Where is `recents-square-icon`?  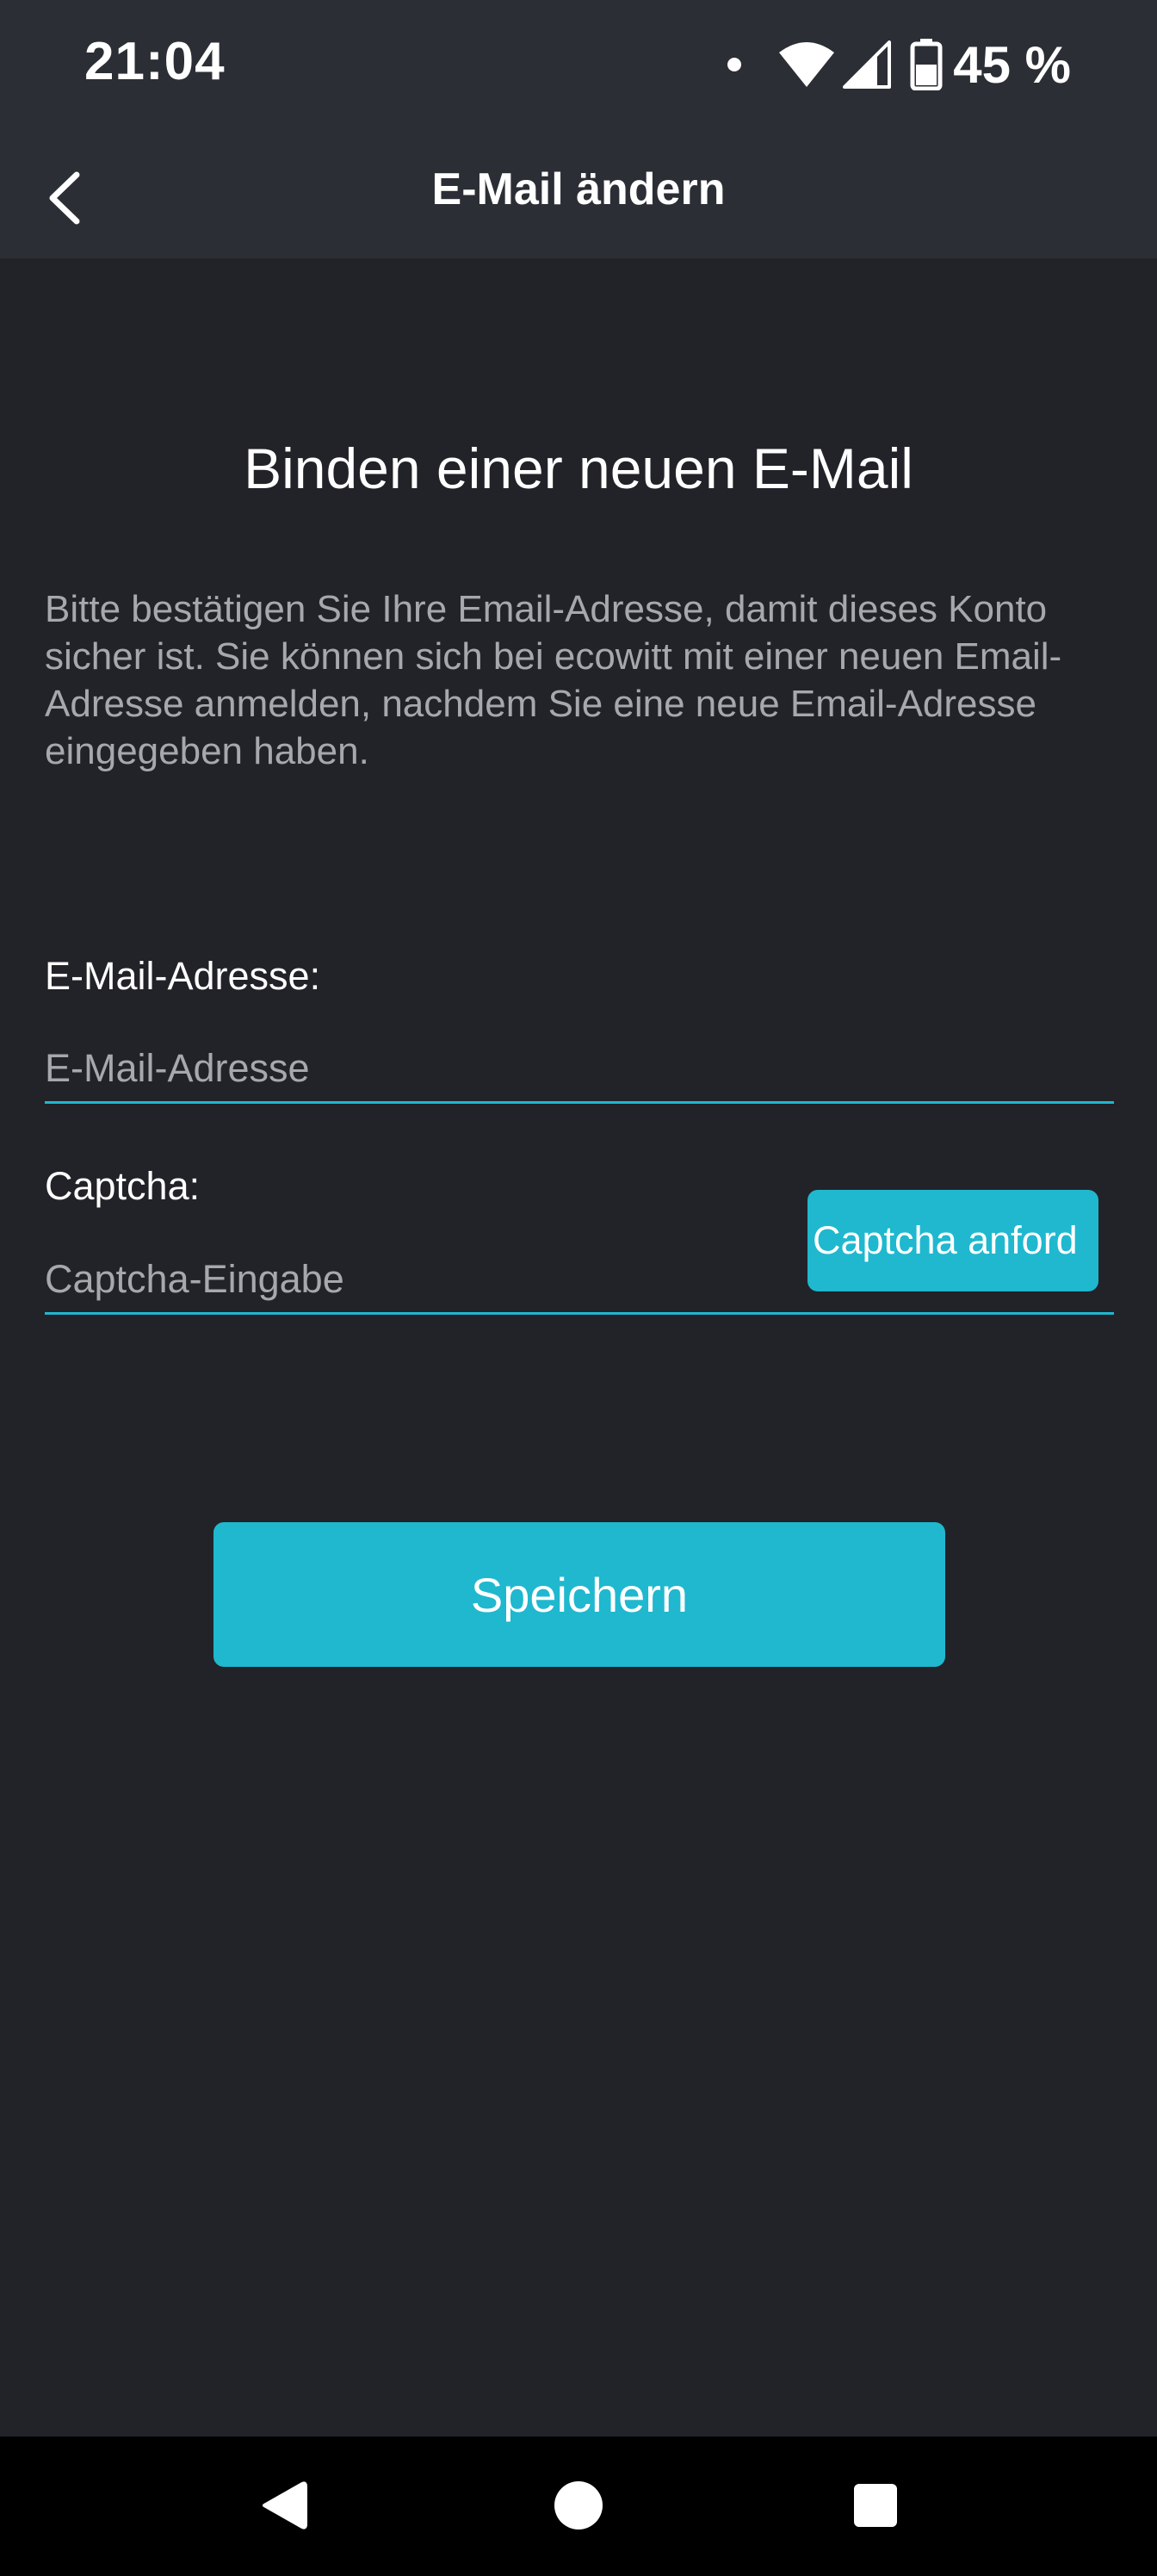 recents-square-icon is located at coordinates (876, 2505).